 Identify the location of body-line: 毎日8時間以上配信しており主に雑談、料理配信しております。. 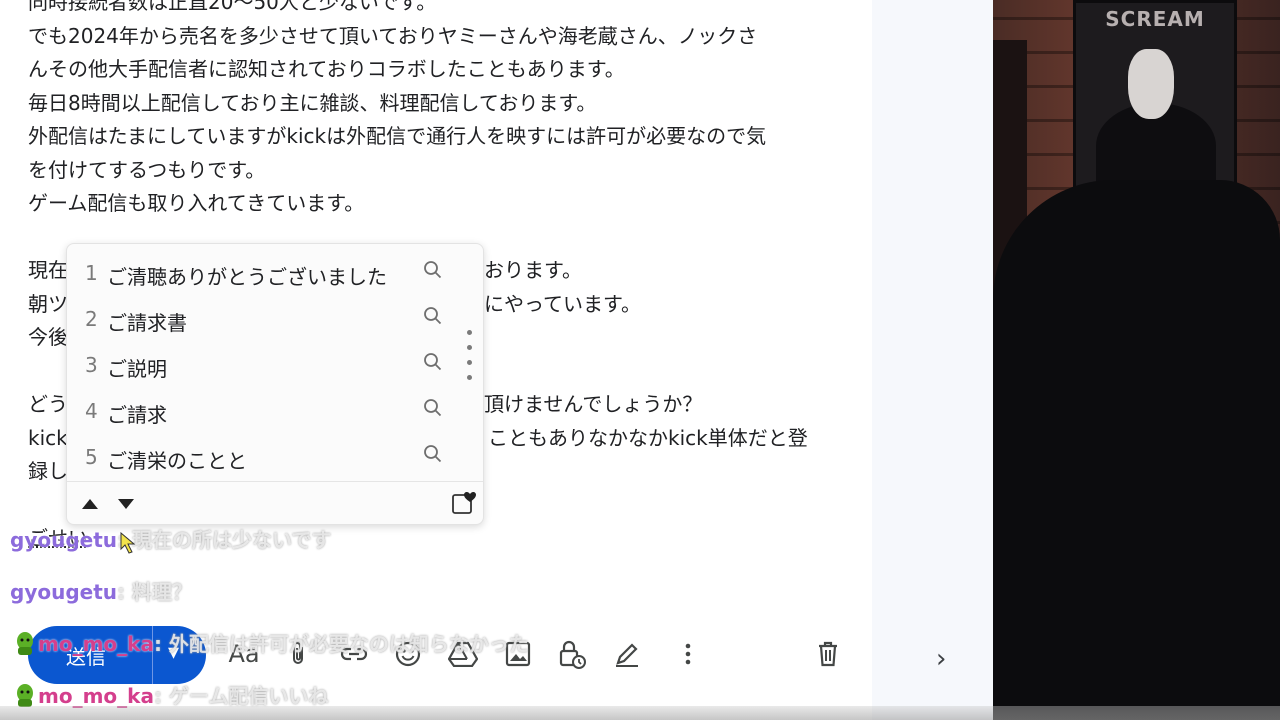
(312, 102).